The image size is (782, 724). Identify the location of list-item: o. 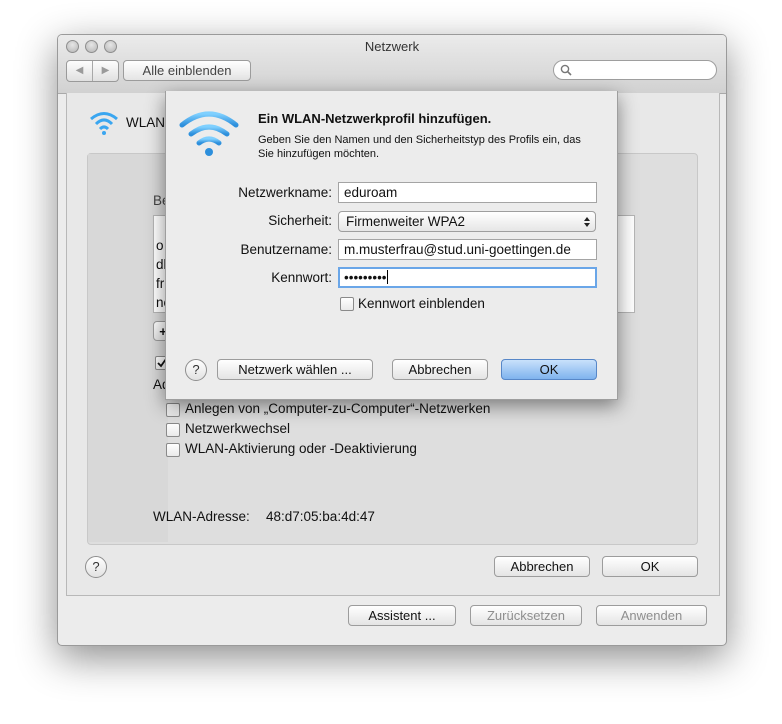
(160, 245).